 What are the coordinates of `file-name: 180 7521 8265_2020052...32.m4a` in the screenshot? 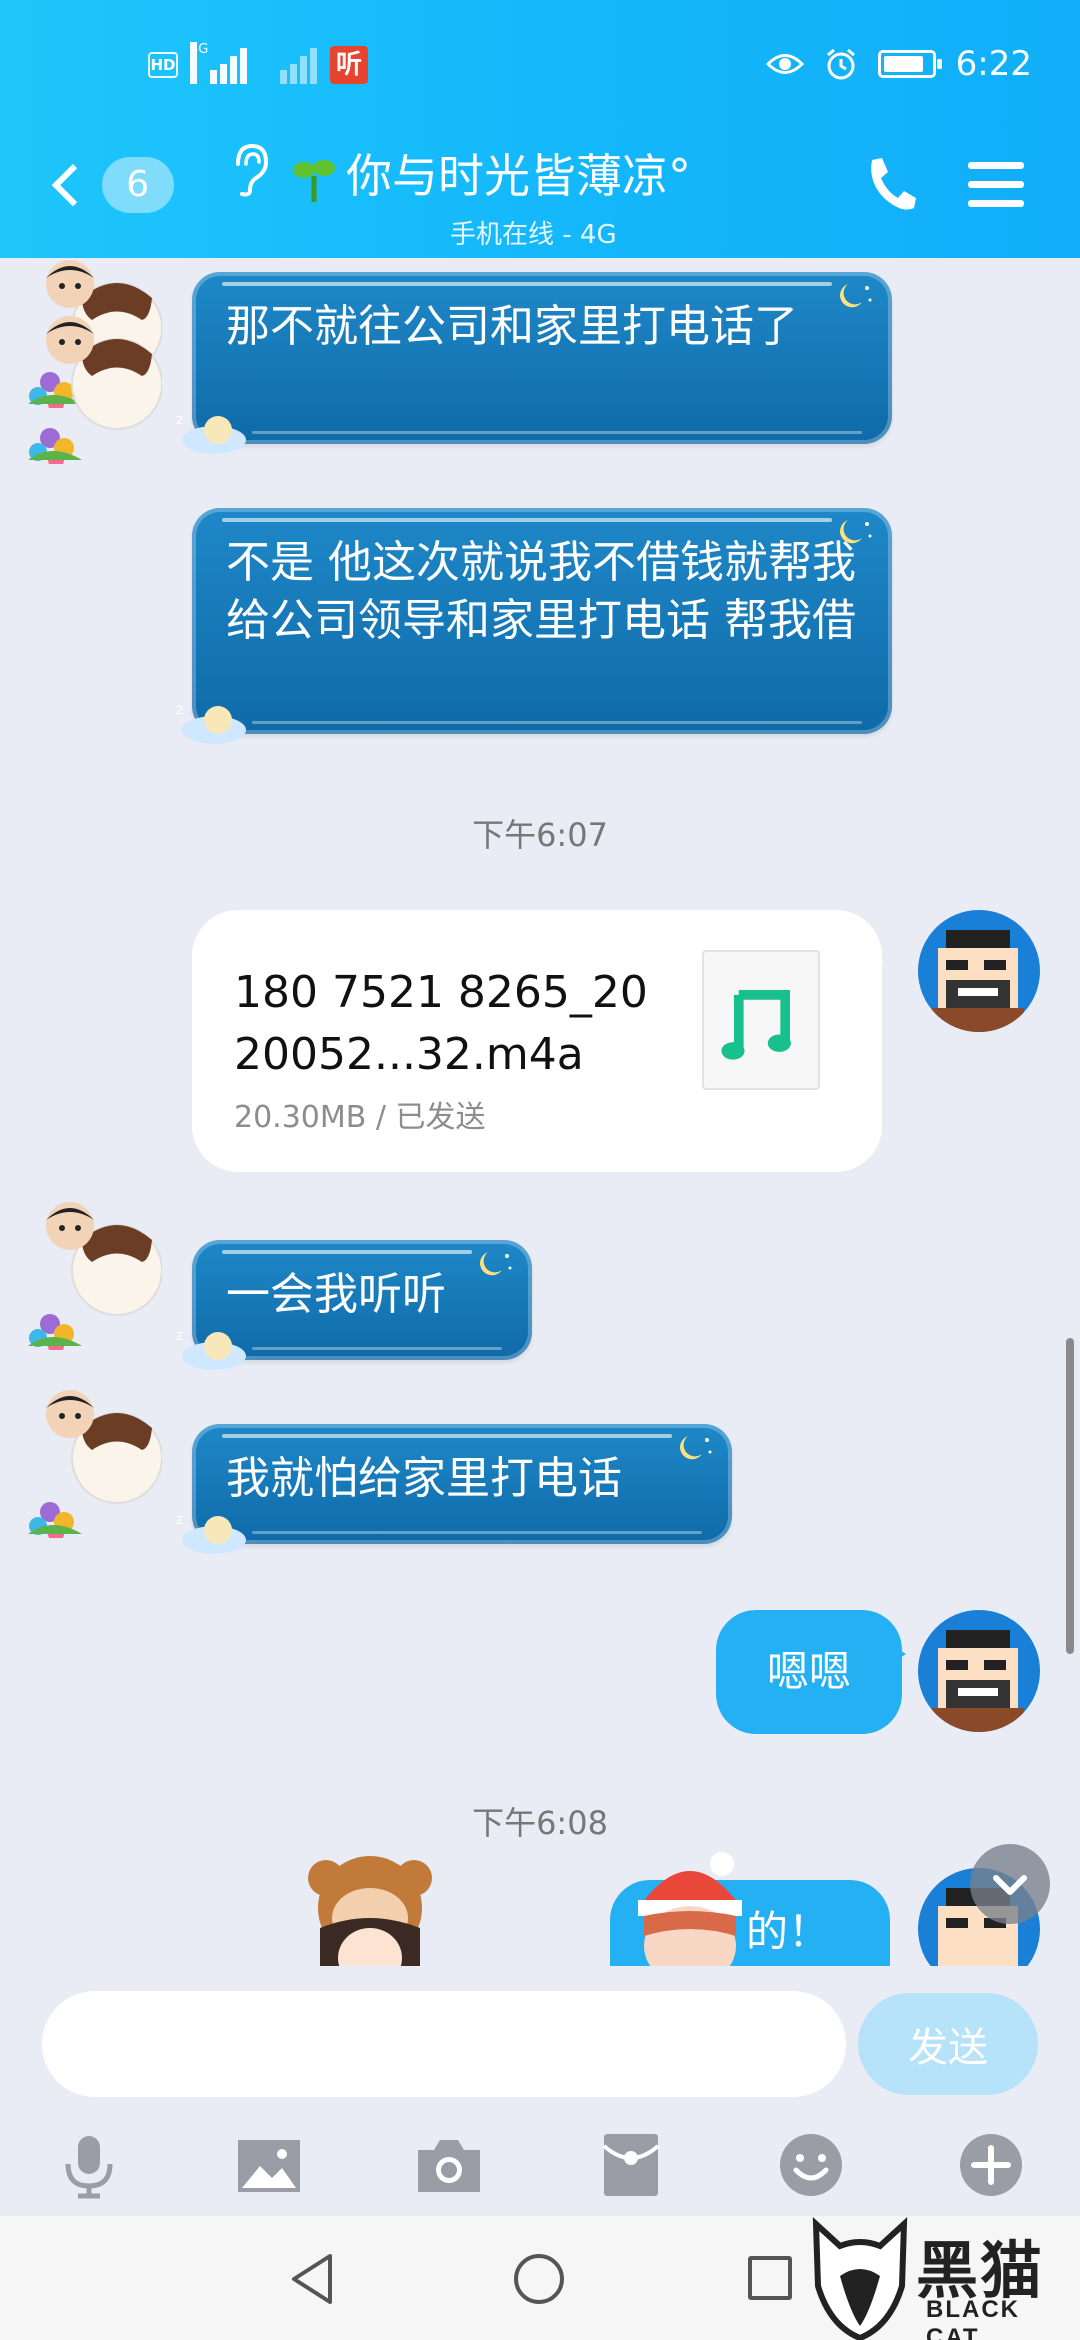 It's located at (441, 1023).